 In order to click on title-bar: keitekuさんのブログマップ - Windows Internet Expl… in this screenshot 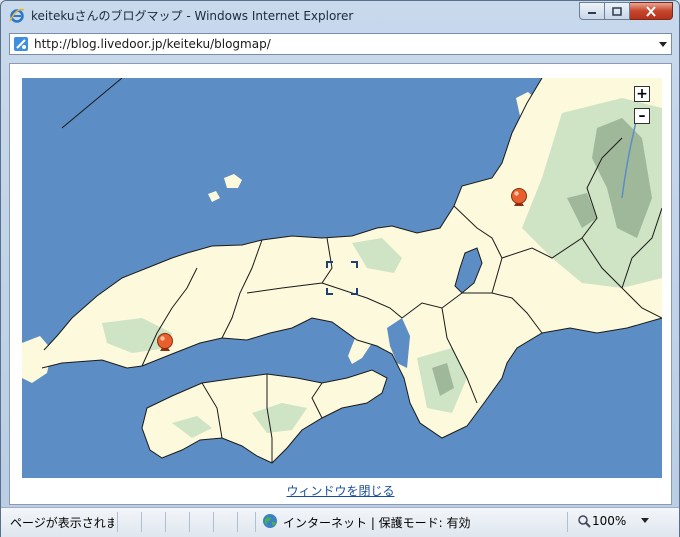, I will do `click(340, 15)`.